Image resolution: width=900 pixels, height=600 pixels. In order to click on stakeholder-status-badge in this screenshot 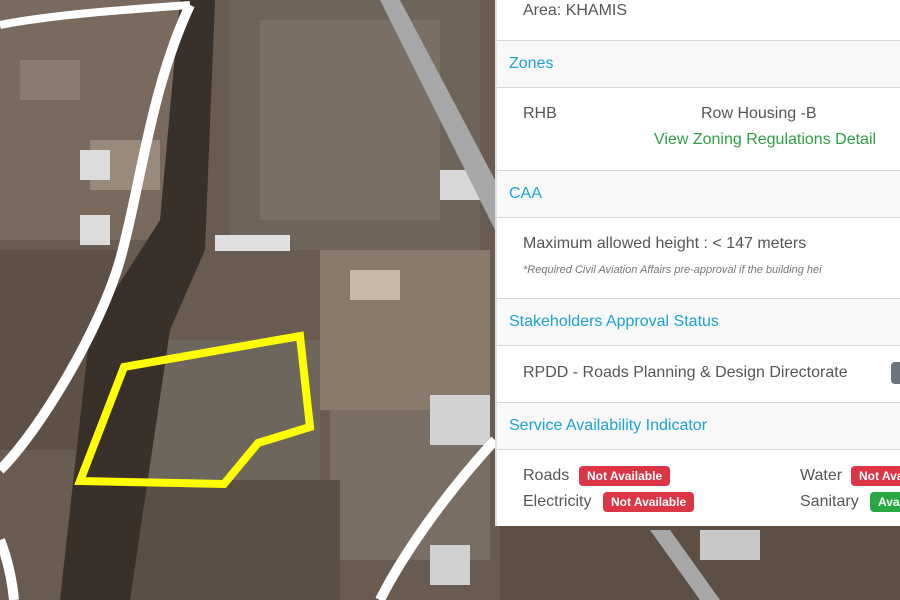, I will do `click(895, 373)`.